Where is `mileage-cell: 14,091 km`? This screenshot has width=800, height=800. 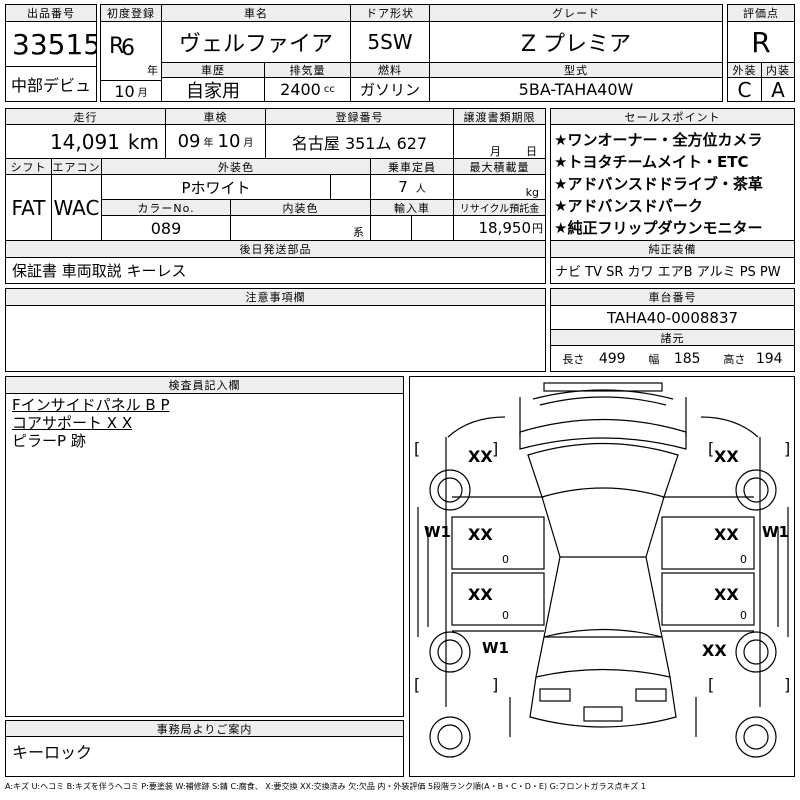 mileage-cell: 14,091 km is located at coordinates (85, 141).